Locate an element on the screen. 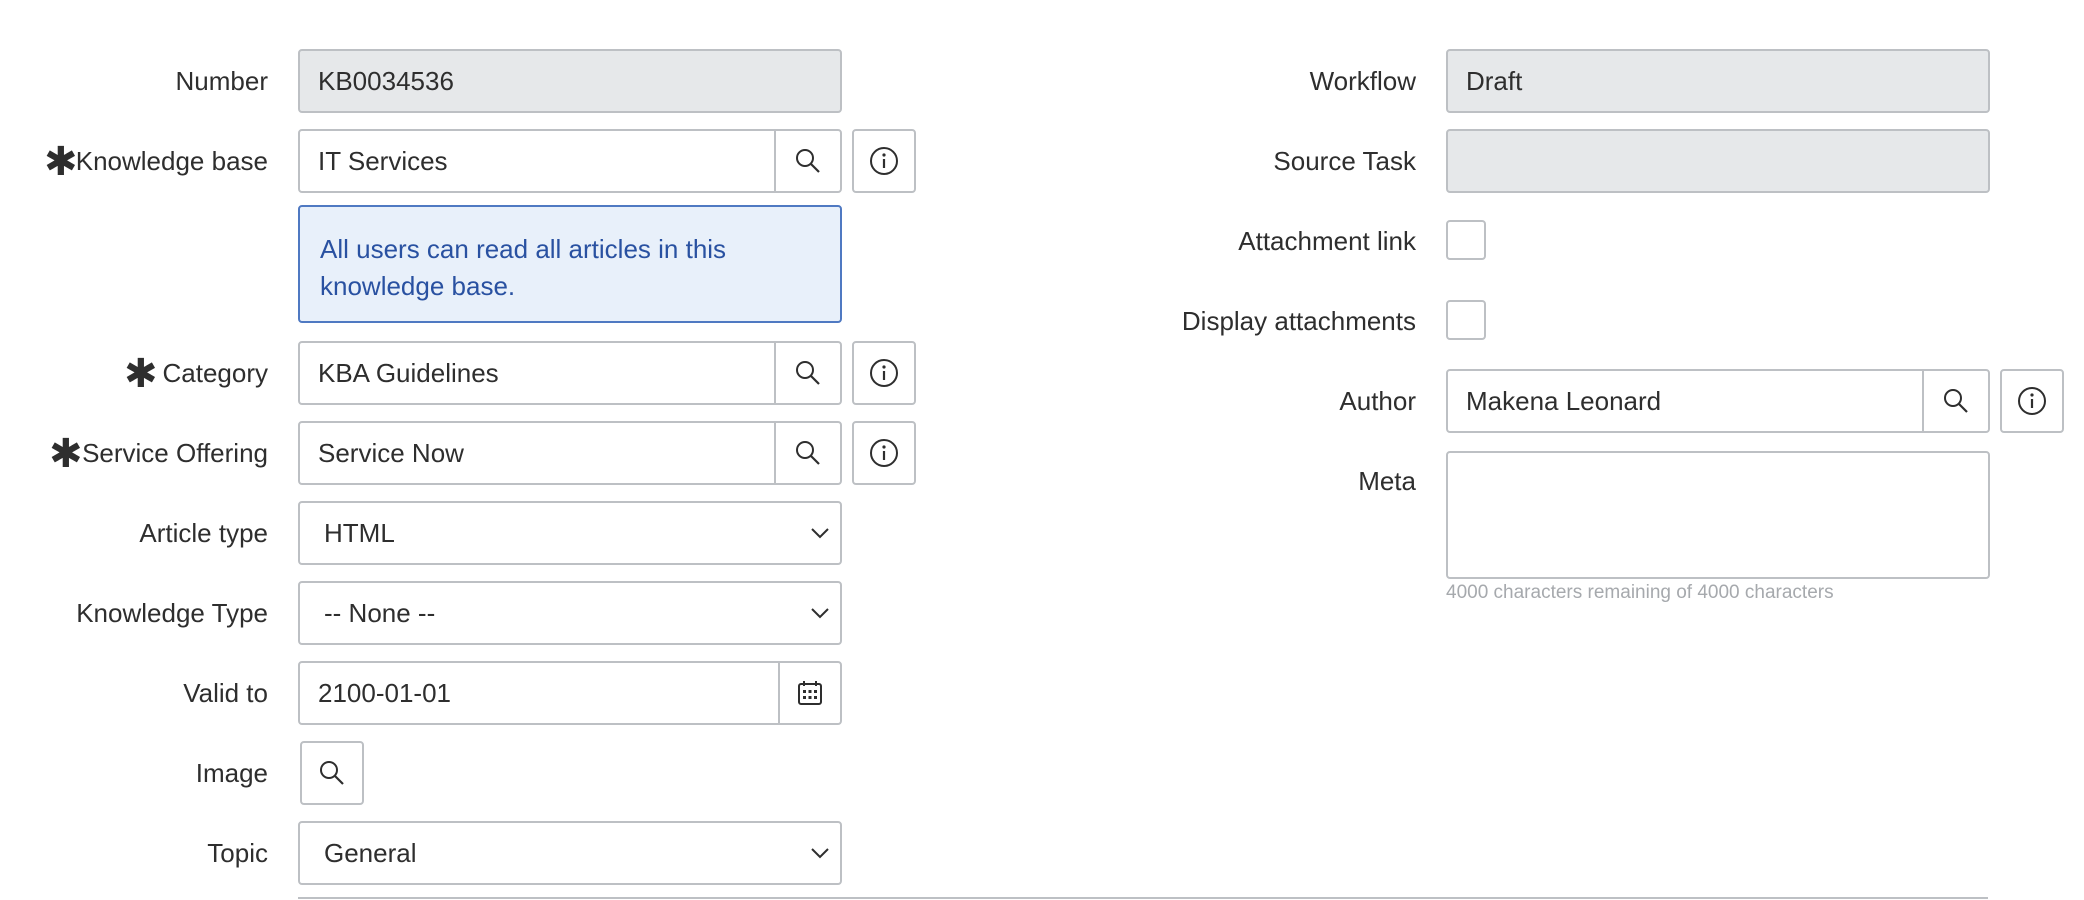 This screenshot has height=900, width=2084. workflow-field: Draft is located at coordinates (1718, 81).